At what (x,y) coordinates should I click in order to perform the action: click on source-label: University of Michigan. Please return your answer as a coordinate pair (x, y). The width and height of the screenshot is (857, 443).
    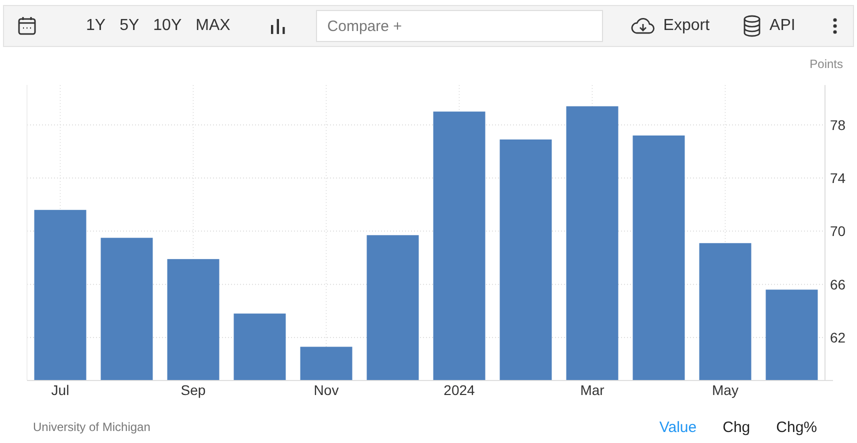
    Looking at the image, I should click on (92, 427).